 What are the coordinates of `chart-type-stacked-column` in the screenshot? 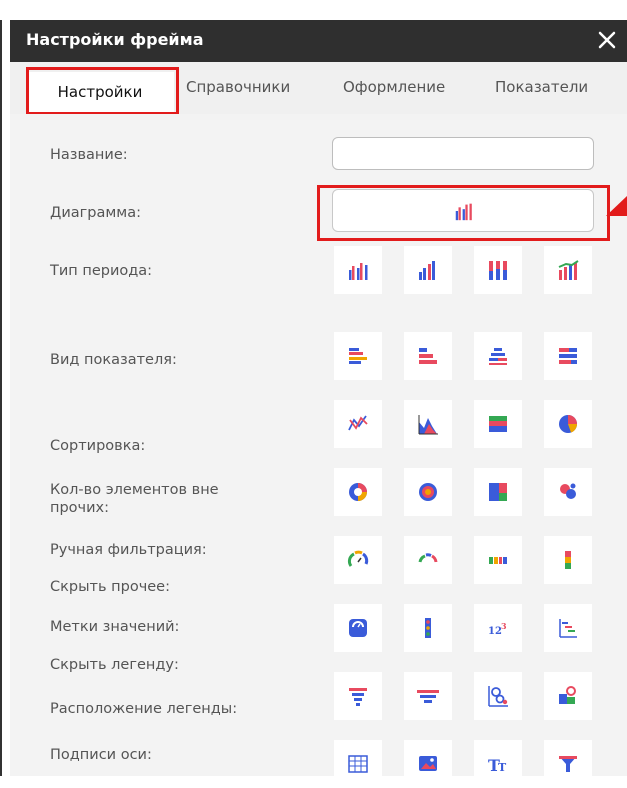 It's located at (498, 270).